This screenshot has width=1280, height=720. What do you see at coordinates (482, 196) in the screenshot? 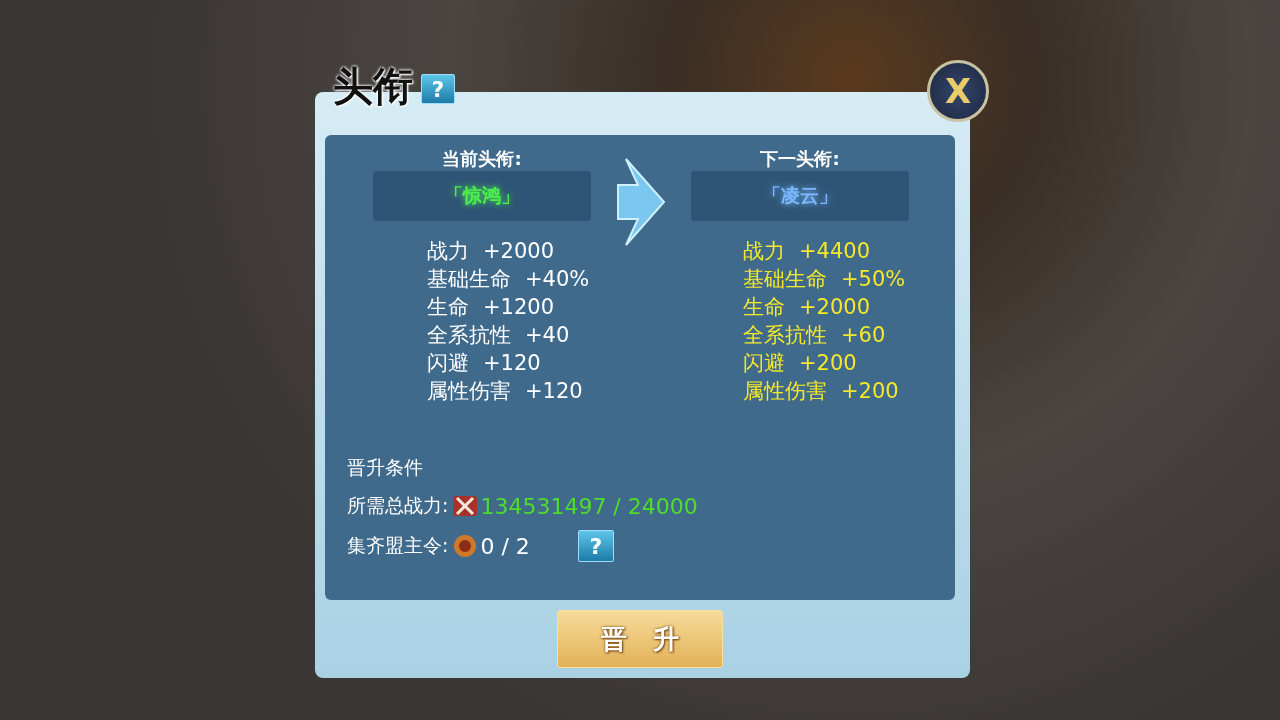
I see `title-name-plaque: 「惊鸿」` at bounding box center [482, 196].